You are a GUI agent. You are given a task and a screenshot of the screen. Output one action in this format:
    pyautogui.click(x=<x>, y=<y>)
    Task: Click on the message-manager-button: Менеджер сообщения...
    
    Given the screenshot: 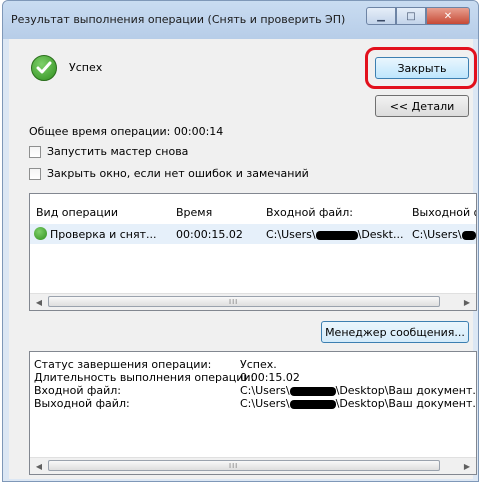 What is the action you would take?
    pyautogui.click(x=395, y=332)
    